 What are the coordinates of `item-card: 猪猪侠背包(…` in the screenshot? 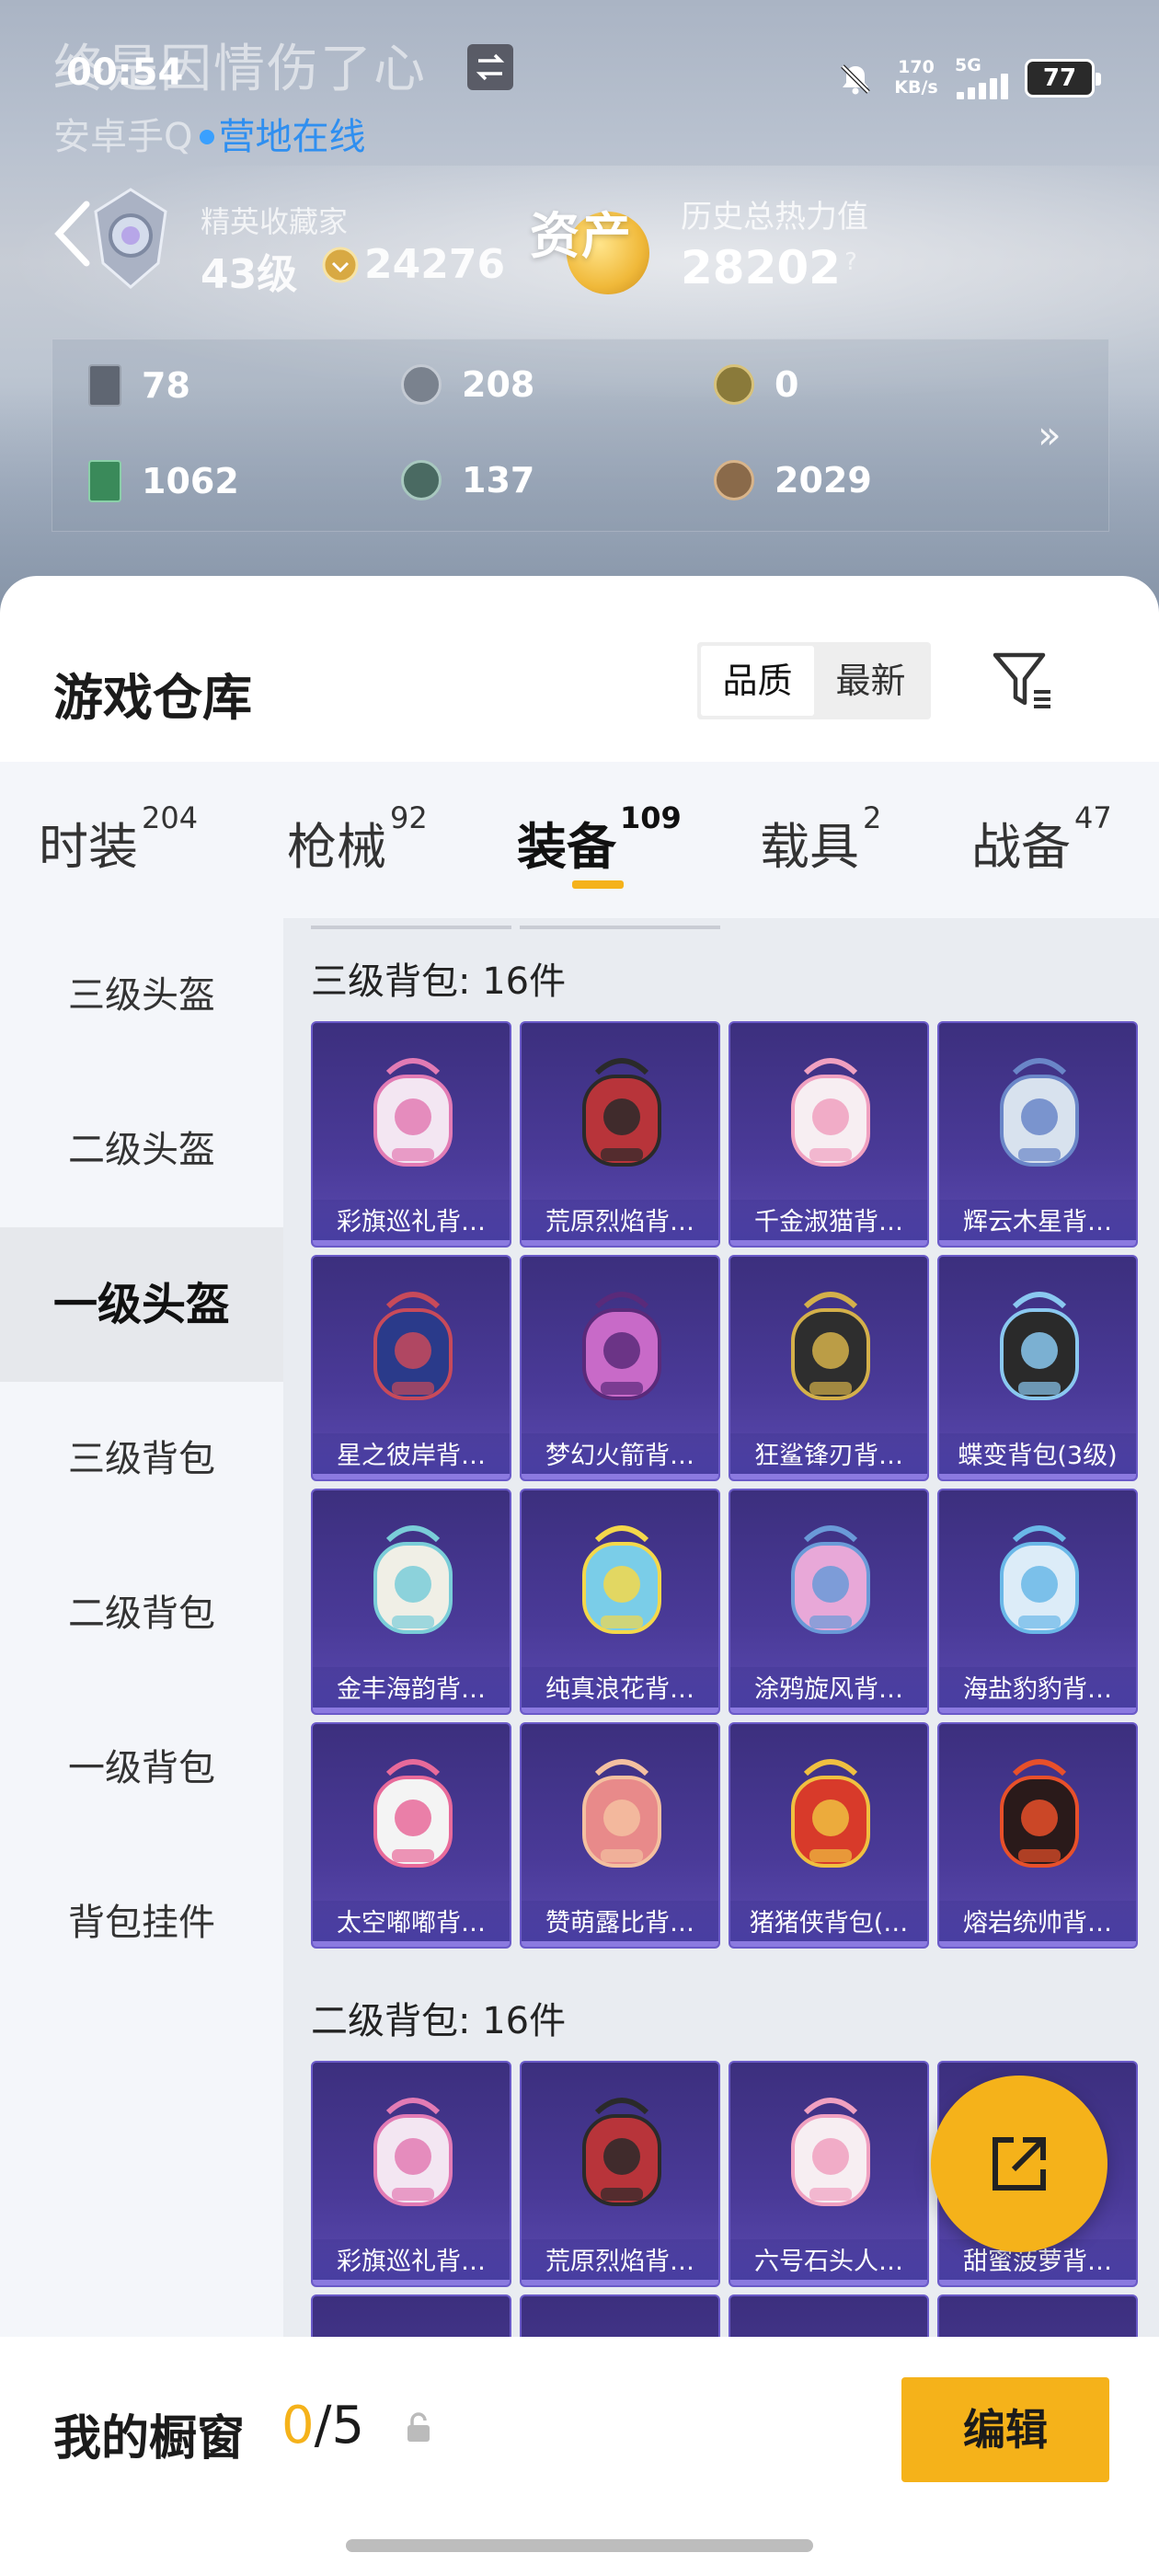 It's located at (829, 1835).